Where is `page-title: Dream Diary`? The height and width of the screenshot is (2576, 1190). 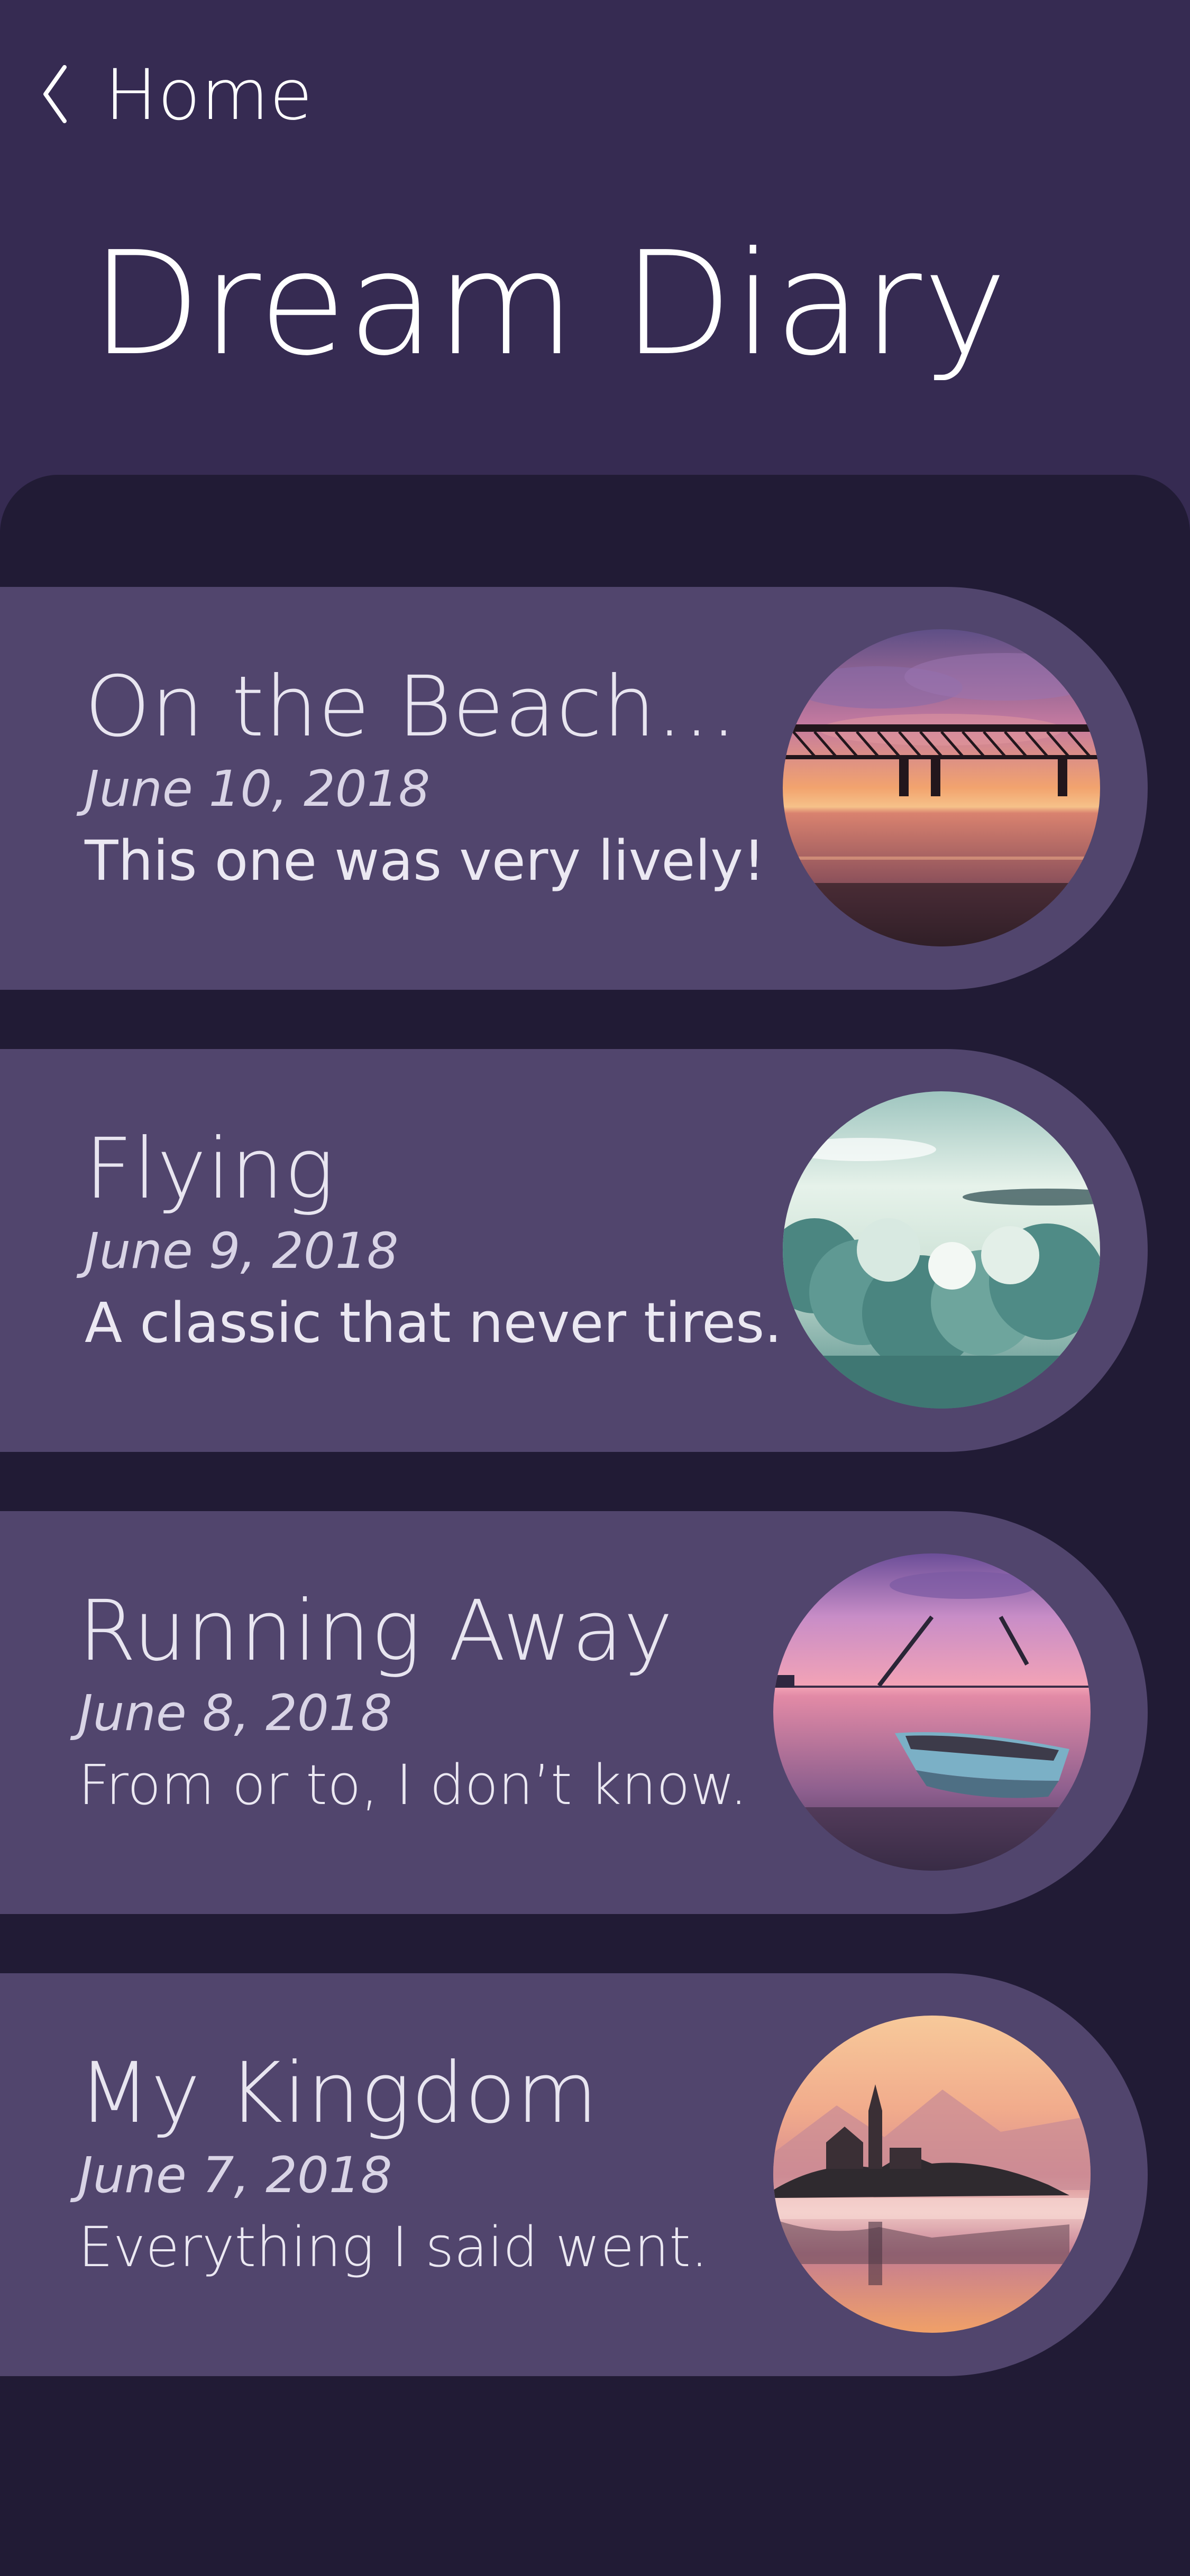 page-title: Dream Diary is located at coordinates (550, 303).